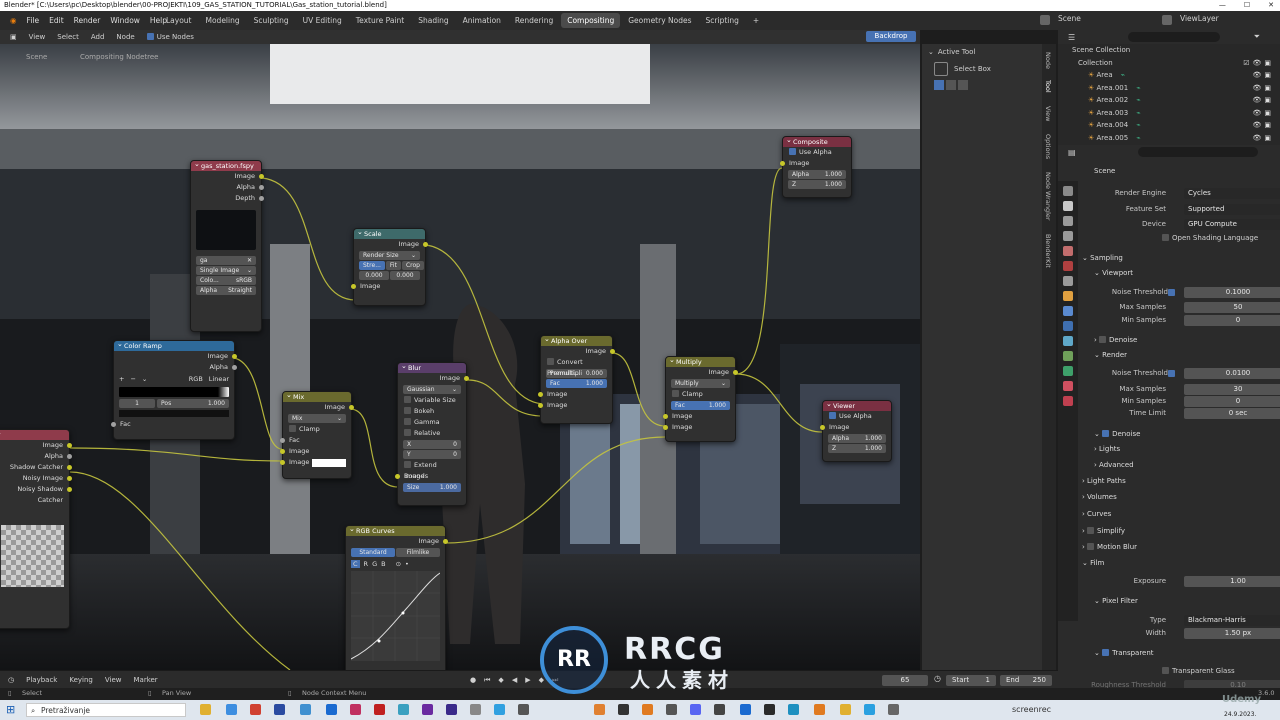  What do you see at coordinates (1068, 371) in the screenshot?
I see `data-tab-icon` at bounding box center [1068, 371].